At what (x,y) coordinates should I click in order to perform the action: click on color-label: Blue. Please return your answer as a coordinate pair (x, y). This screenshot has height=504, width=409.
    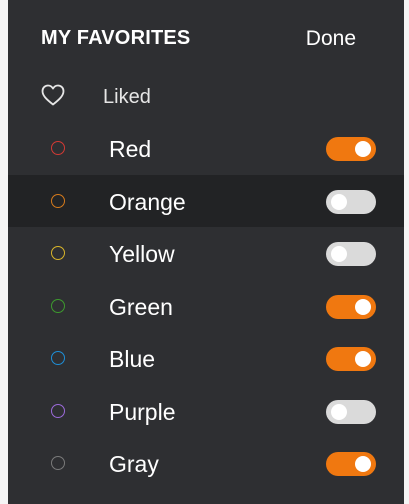
    Looking at the image, I should click on (132, 359).